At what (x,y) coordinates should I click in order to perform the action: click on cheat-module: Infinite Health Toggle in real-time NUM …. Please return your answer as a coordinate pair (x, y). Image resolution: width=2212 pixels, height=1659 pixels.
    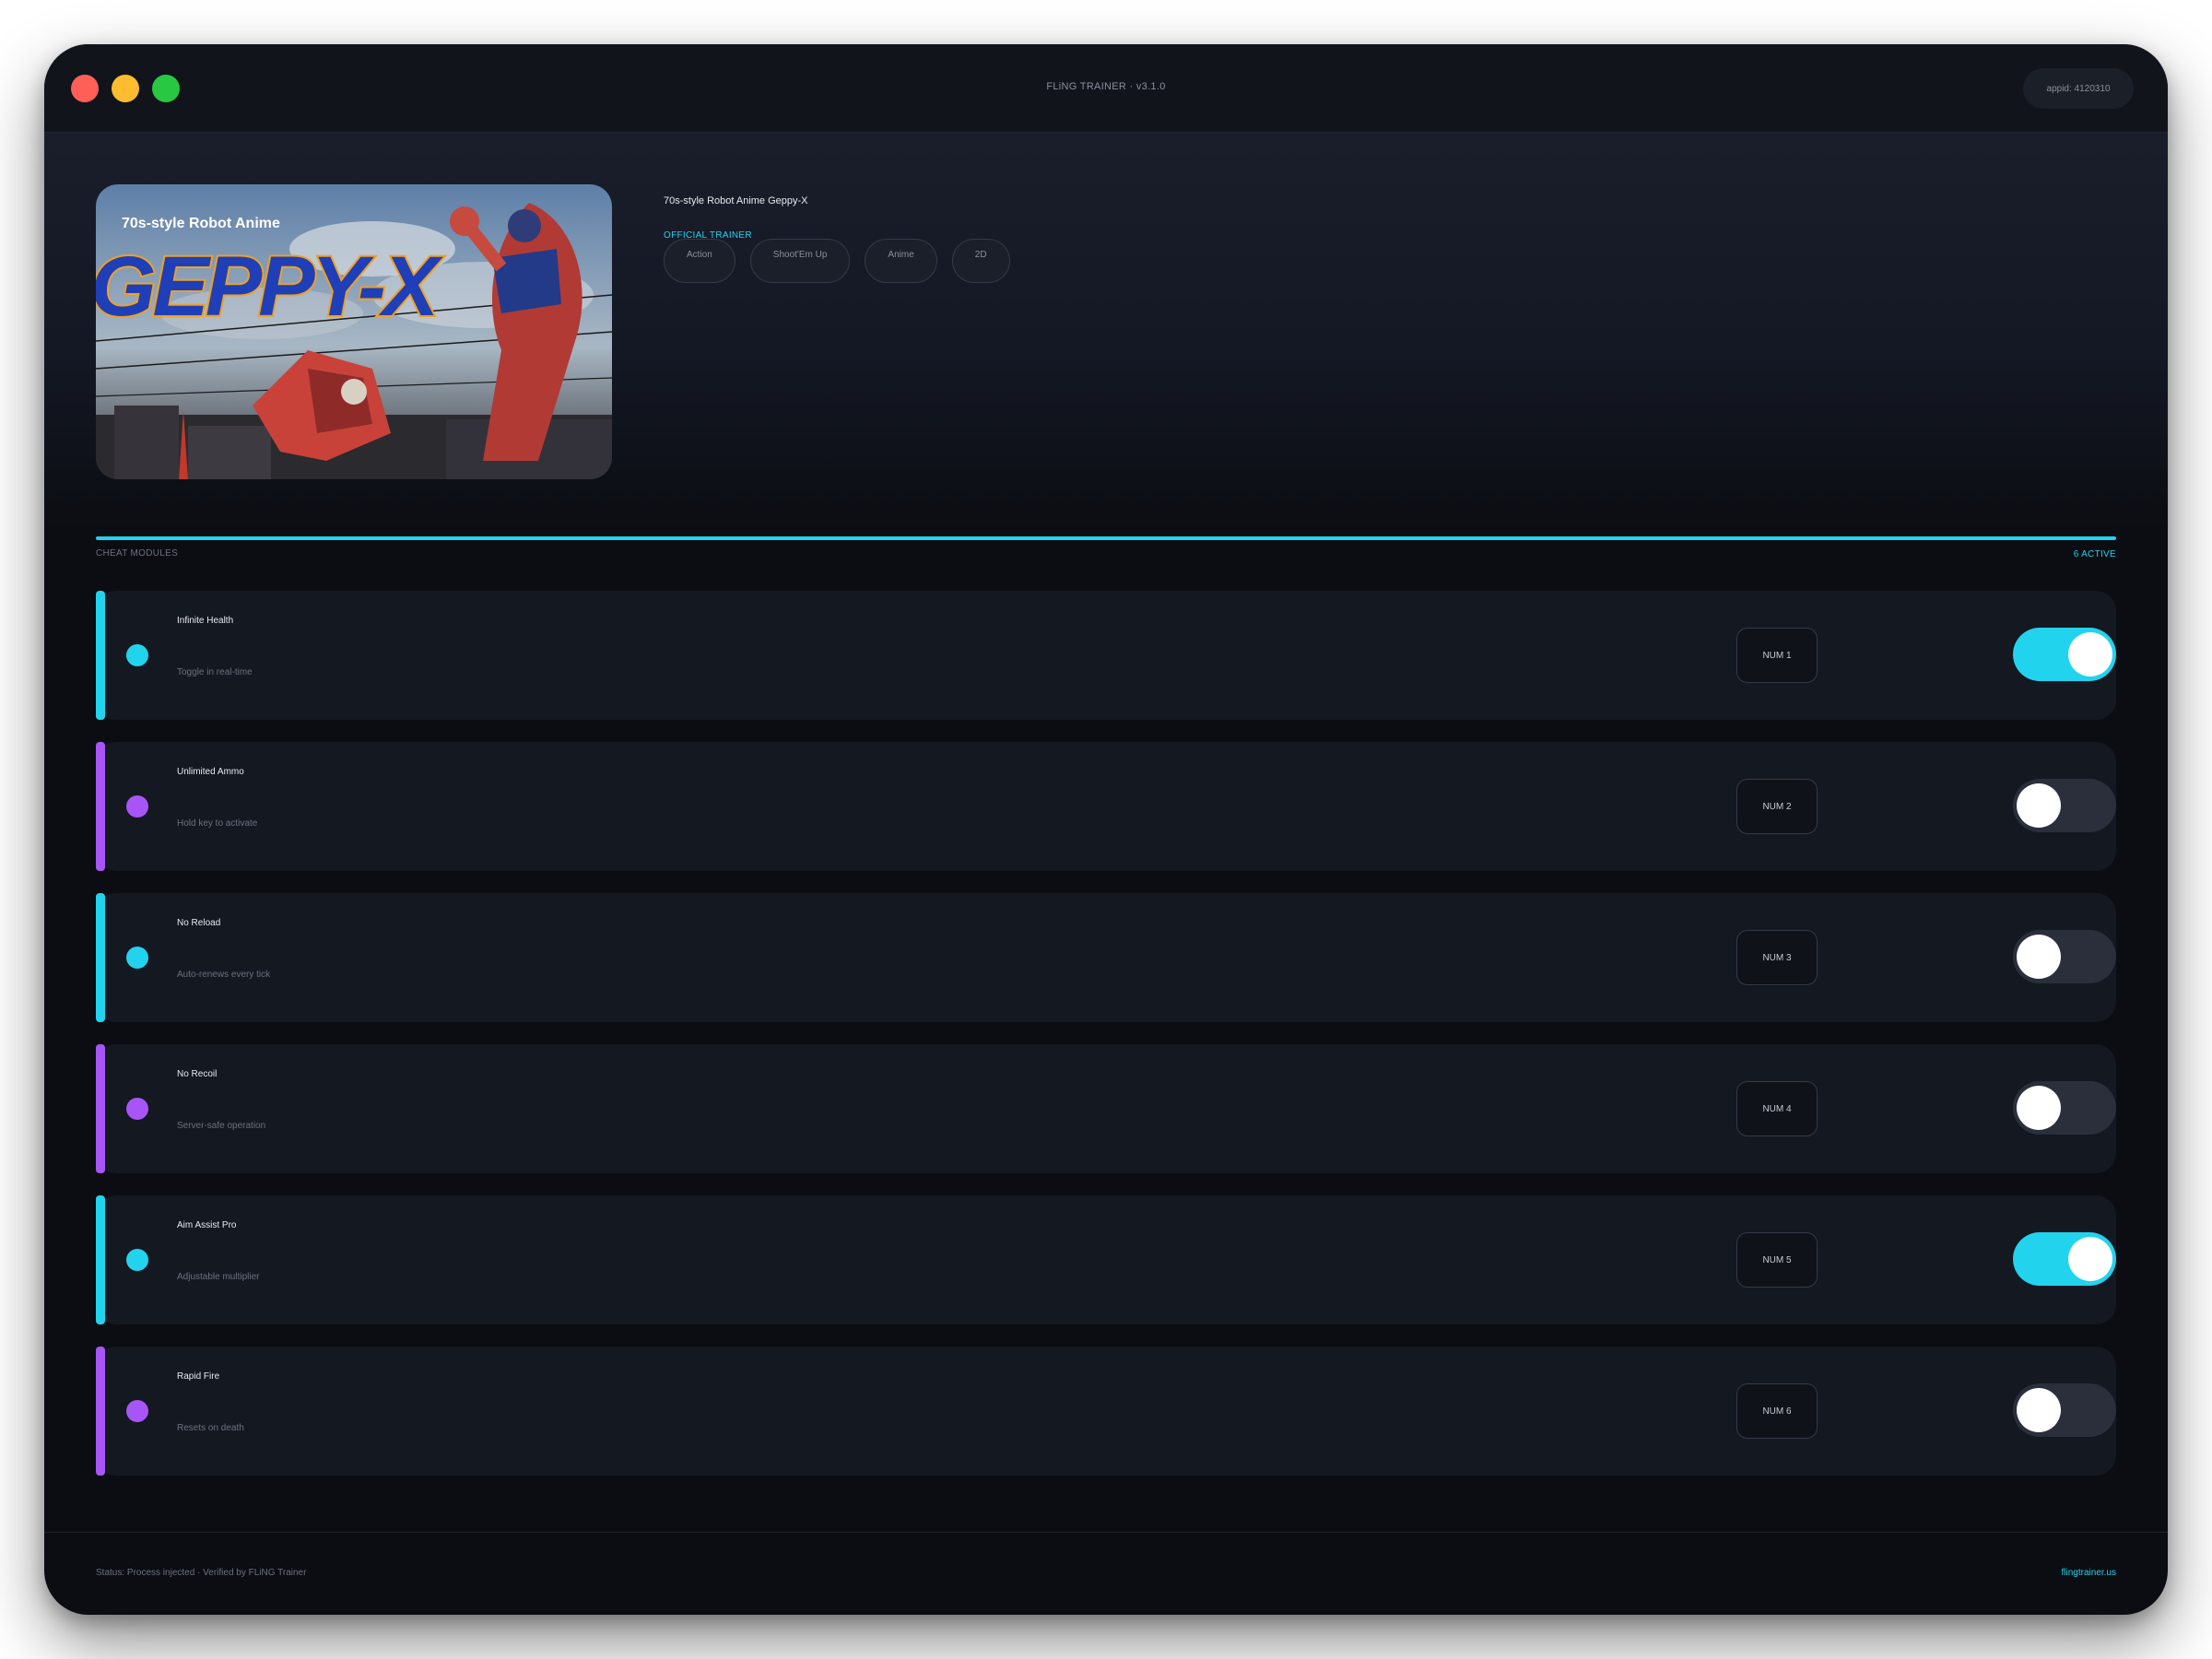
    Looking at the image, I should click on (1106, 655).